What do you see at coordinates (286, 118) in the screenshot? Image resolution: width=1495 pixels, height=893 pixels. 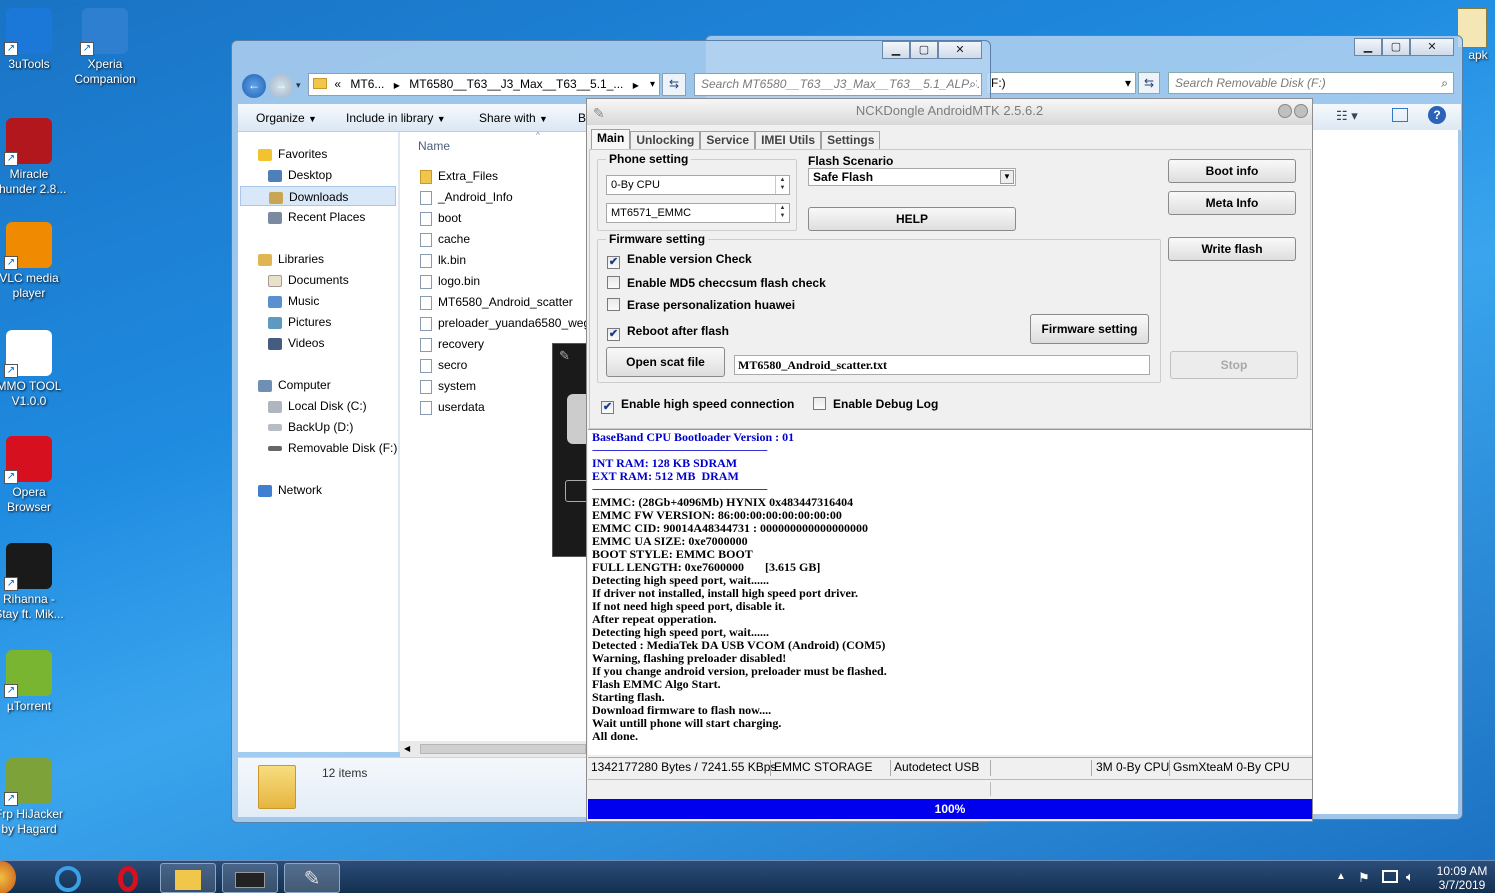 I see `organize-button: Organize ▼` at bounding box center [286, 118].